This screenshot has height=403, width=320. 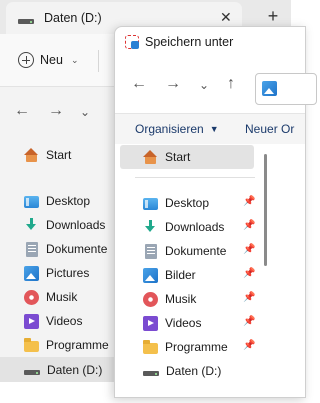 I want to click on dialog-navigation-bar: ← → ⌄ ↑, so click(x=216, y=89).